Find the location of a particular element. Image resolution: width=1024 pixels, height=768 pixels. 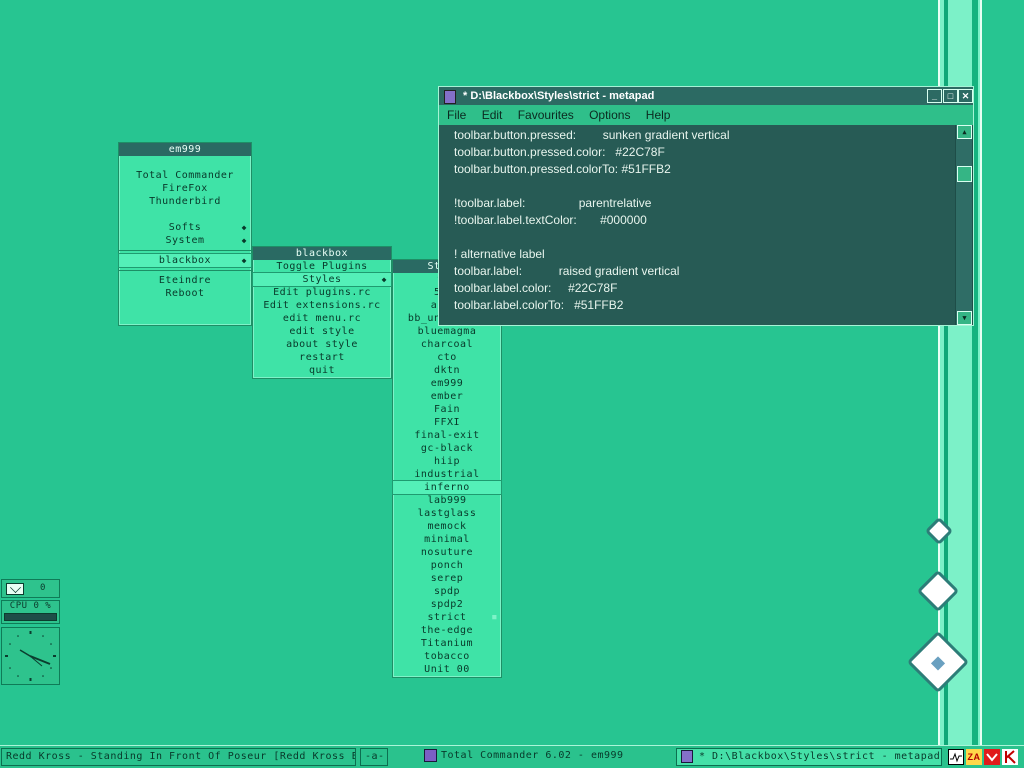

task-metapad: * D:\Blackbox\Styles\strict - metapad is located at coordinates (809, 757).